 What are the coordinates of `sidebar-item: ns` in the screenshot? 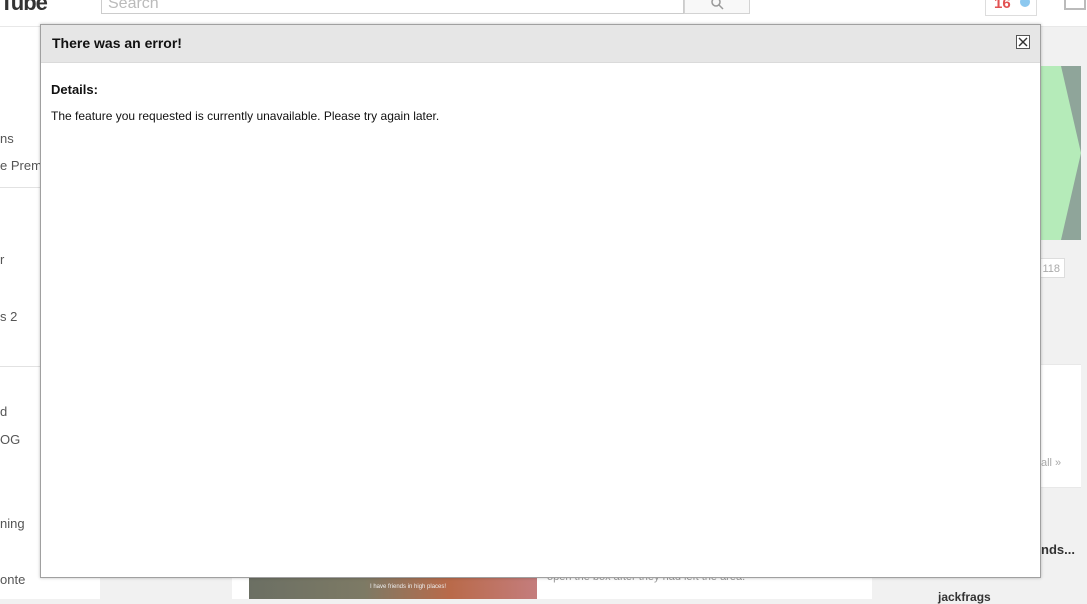 It's located at (7, 138).